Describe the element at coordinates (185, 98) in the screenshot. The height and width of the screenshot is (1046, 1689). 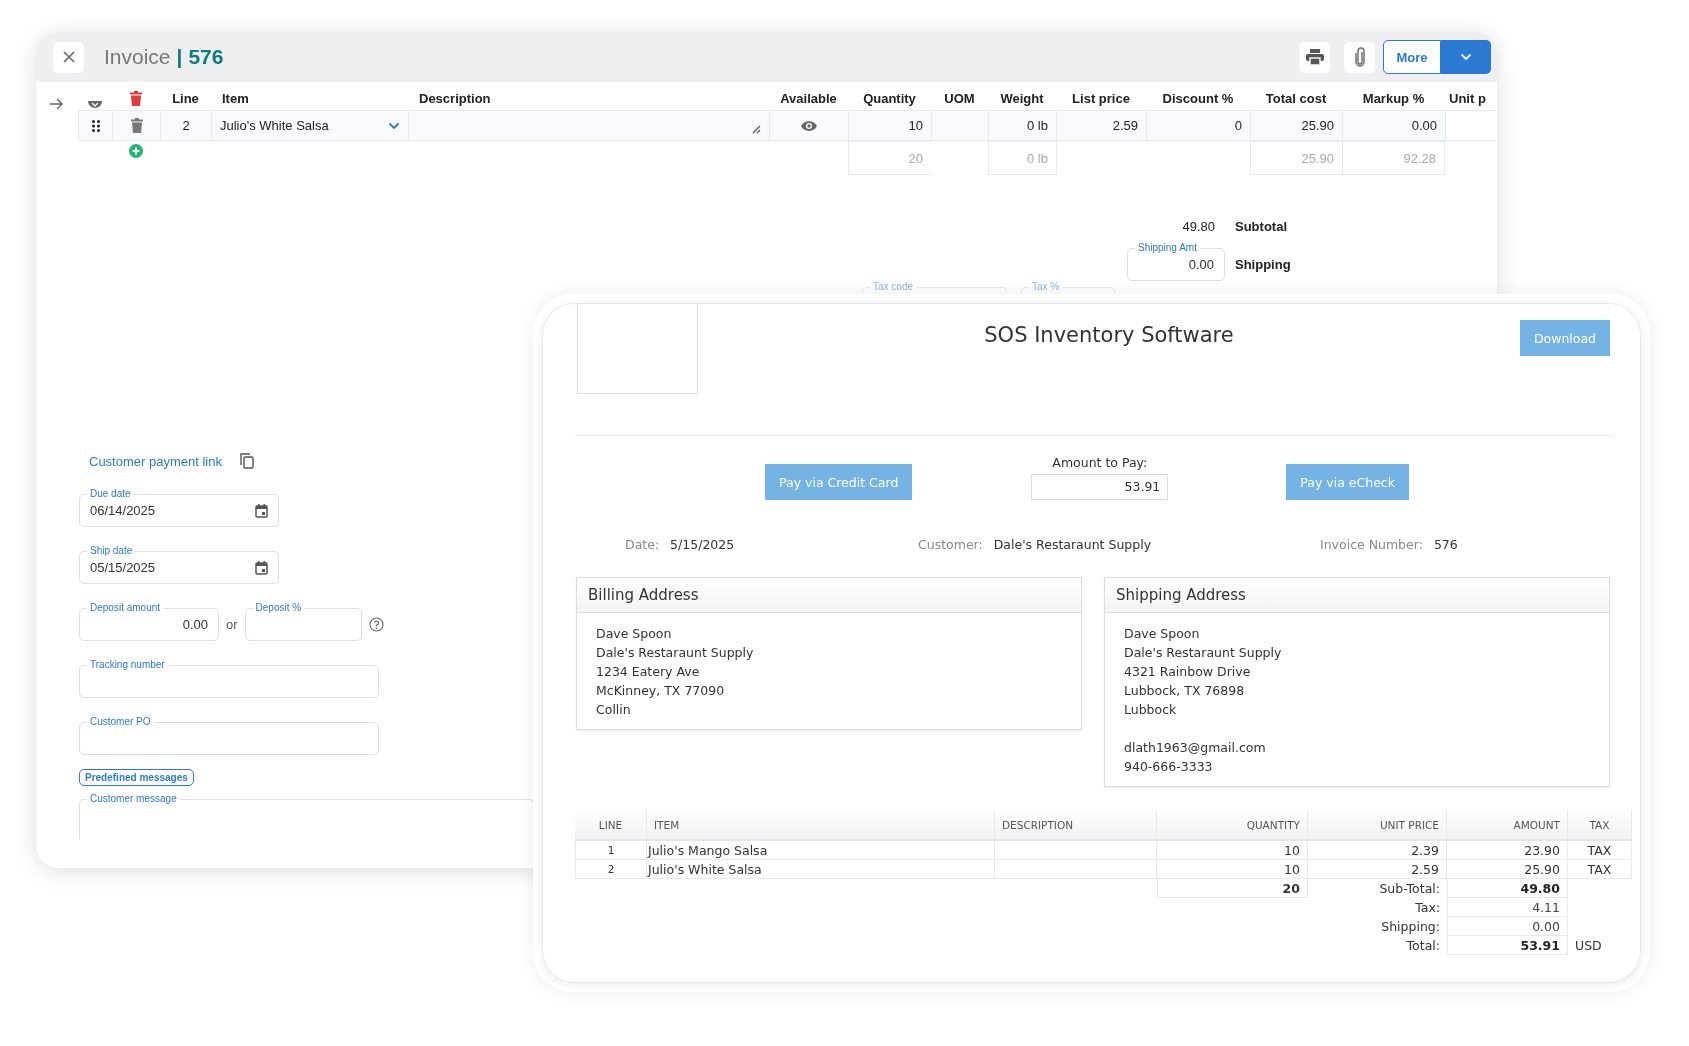
I see `column-header: Line` at that location.